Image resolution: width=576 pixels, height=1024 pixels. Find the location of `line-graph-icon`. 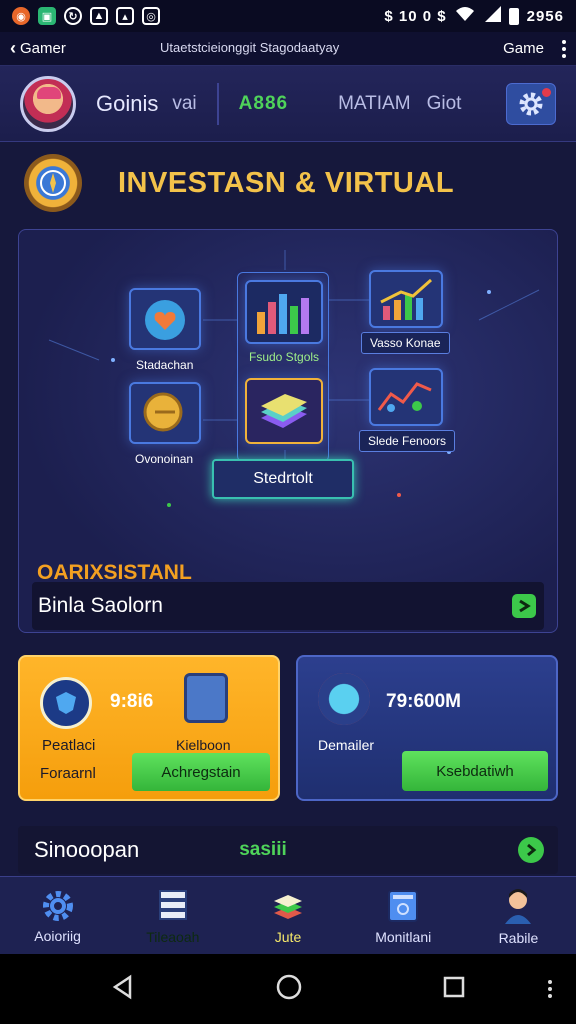

line-graph-icon is located at coordinates (404, 397).